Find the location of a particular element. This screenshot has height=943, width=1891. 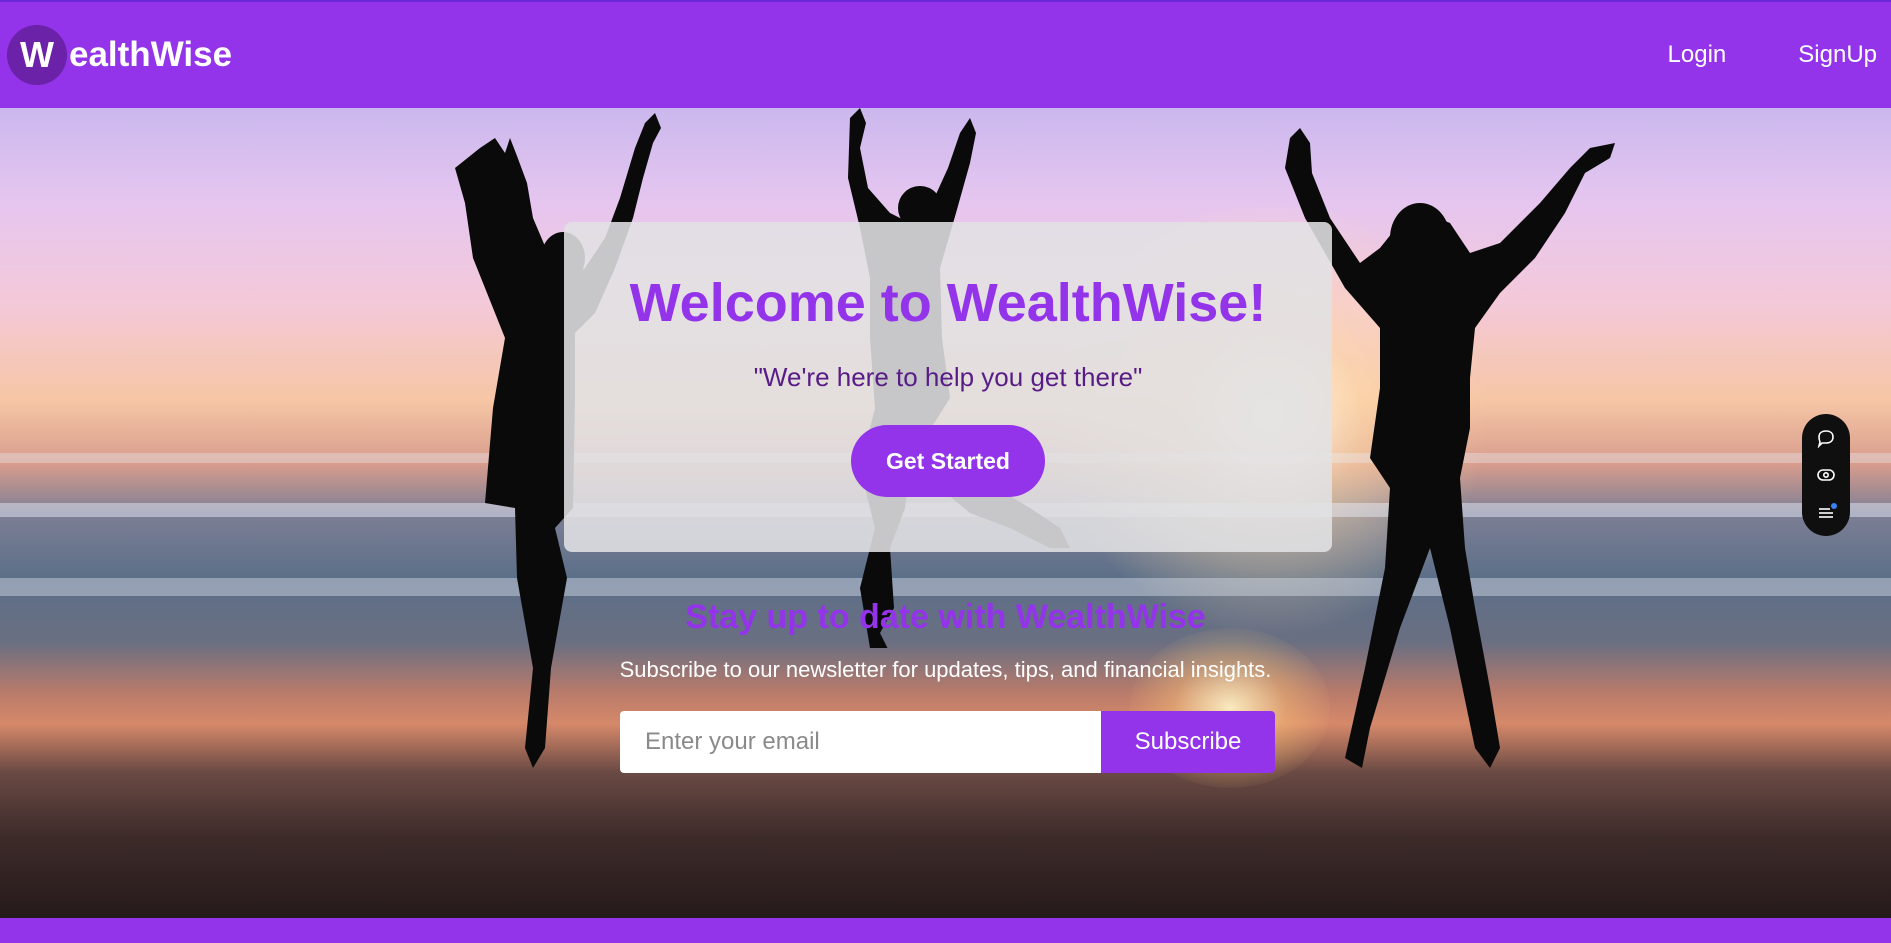

brand-logo: W ealthWise is located at coordinates (119, 55).